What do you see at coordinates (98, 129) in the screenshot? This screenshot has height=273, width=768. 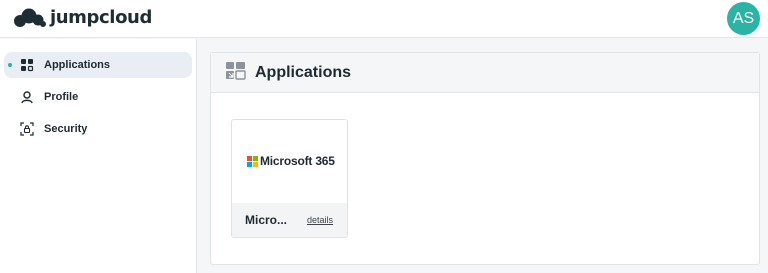 I see `sidebar-item-security: Security` at bounding box center [98, 129].